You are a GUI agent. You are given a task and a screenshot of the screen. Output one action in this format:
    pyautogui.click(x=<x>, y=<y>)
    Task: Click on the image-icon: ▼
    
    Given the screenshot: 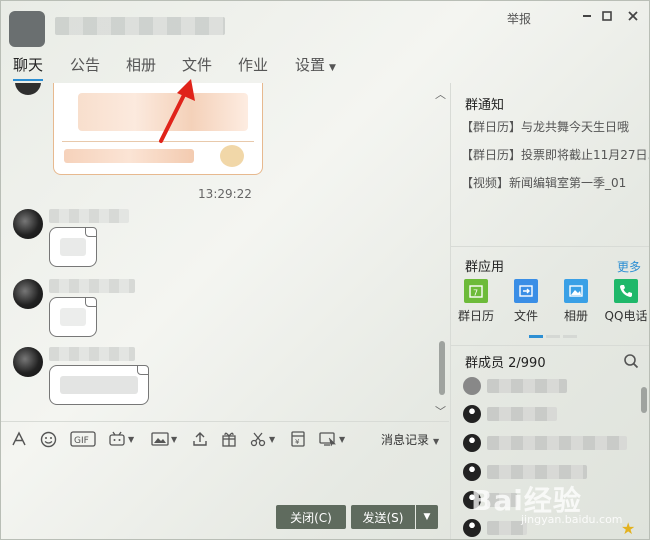 What is the action you would take?
    pyautogui.click(x=164, y=439)
    